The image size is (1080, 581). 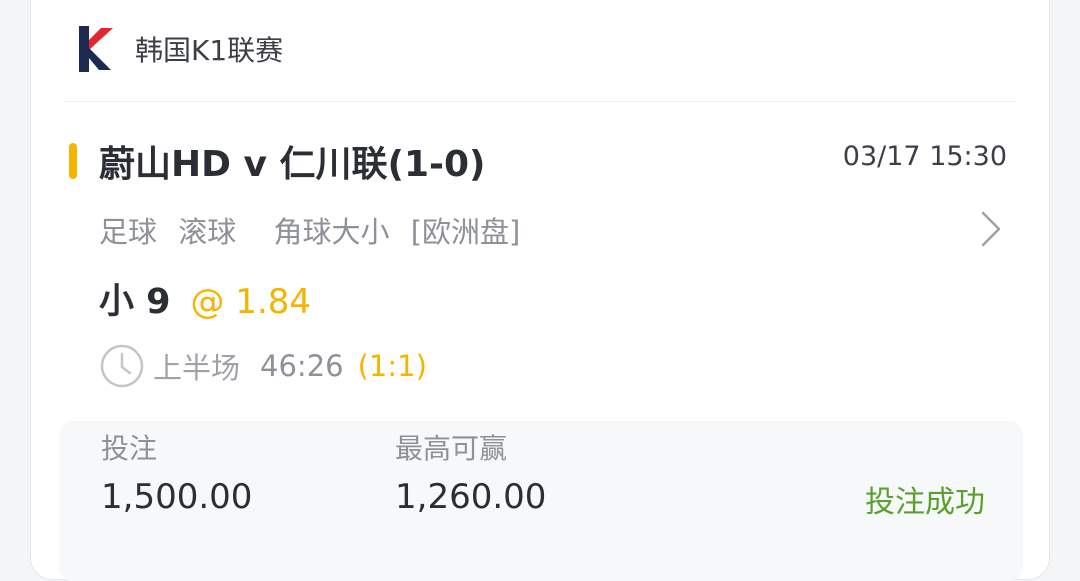 What do you see at coordinates (924, 156) in the screenshot?
I see `match-datetime: 03/17 15:30` at bounding box center [924, 156].